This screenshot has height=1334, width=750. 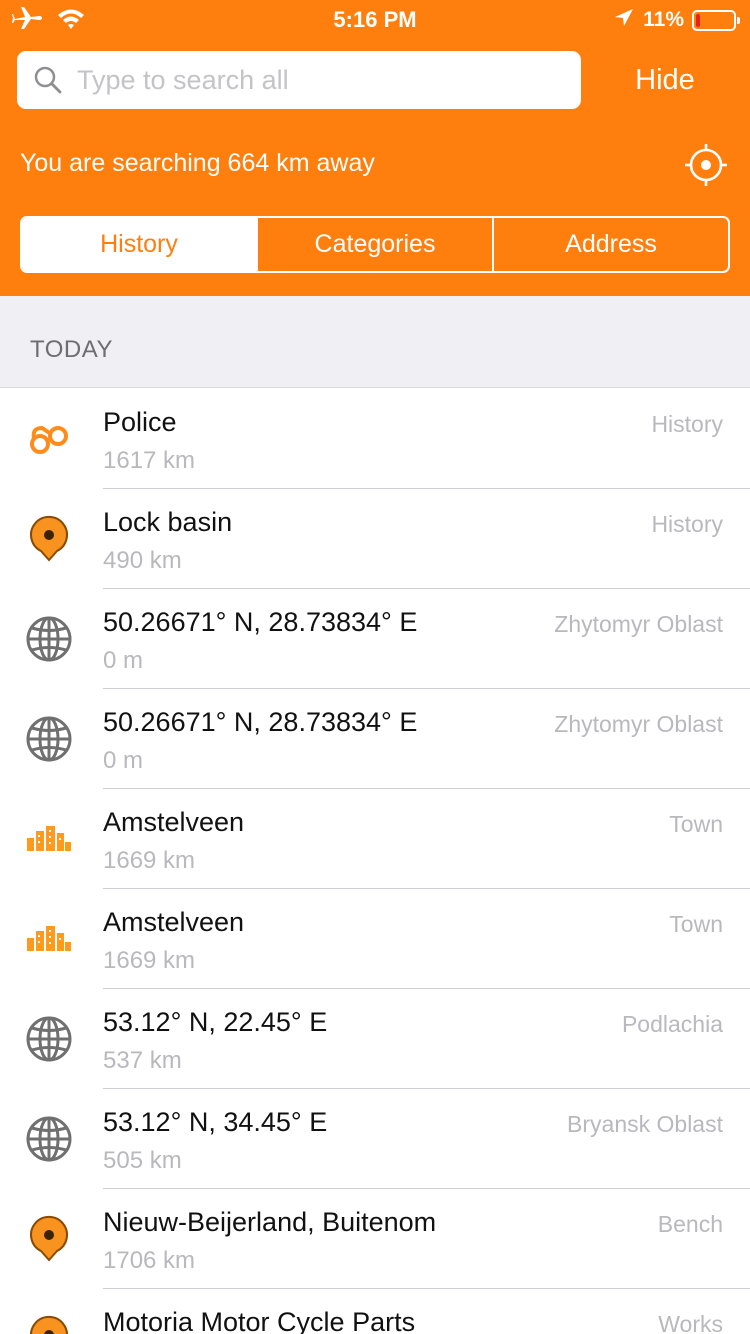 What do you see at coordinates (698, 20) in the screenshot?
I see `battery-level` at bounding box center [698, 20].